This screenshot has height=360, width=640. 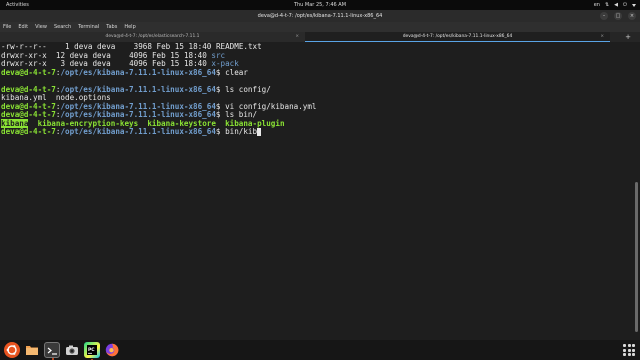 What do you see at coordinates (607, 5) in the screenshot?
I see `network-icon: ⇅` at bounding box center [607, 5].